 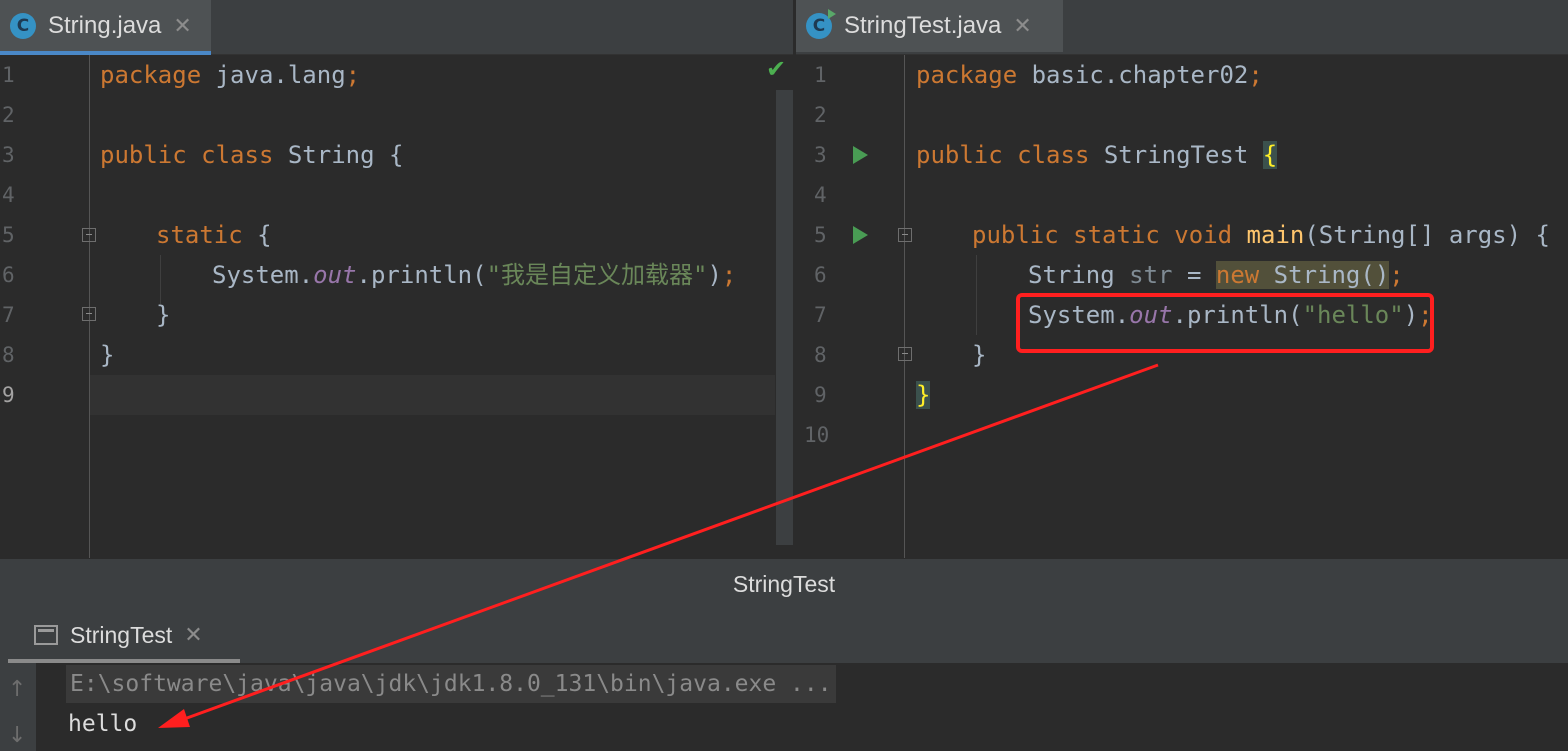 What do you see at coordinates (46, 635) in the screenshot?
I see `console-icon` at bounding box center [46, 635].